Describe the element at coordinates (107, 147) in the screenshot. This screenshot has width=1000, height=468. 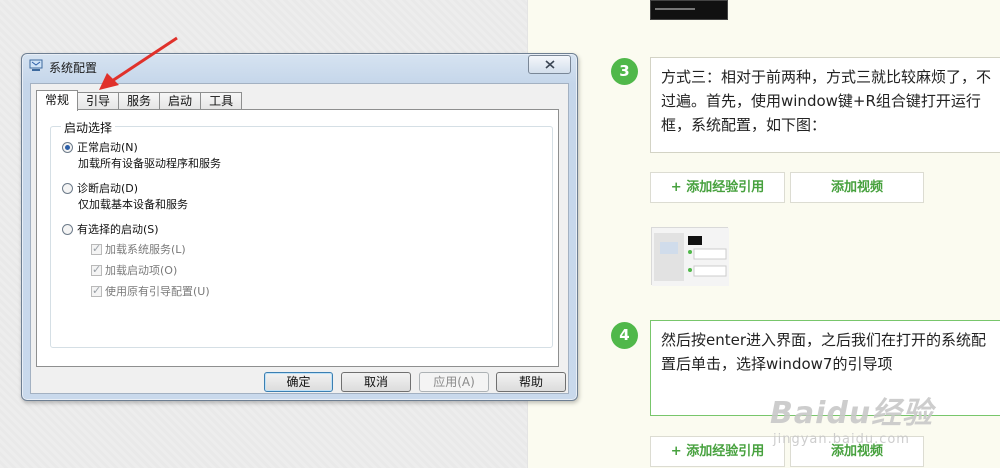
I see `radio-label: 正常启动(N)` at that location.